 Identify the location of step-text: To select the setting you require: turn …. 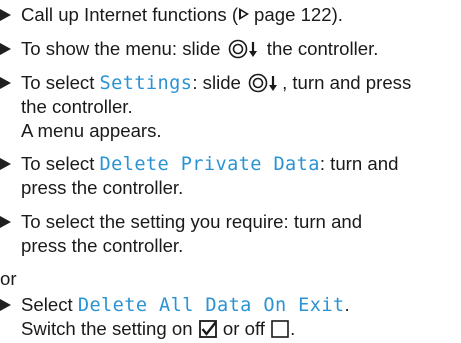
(192, 221).